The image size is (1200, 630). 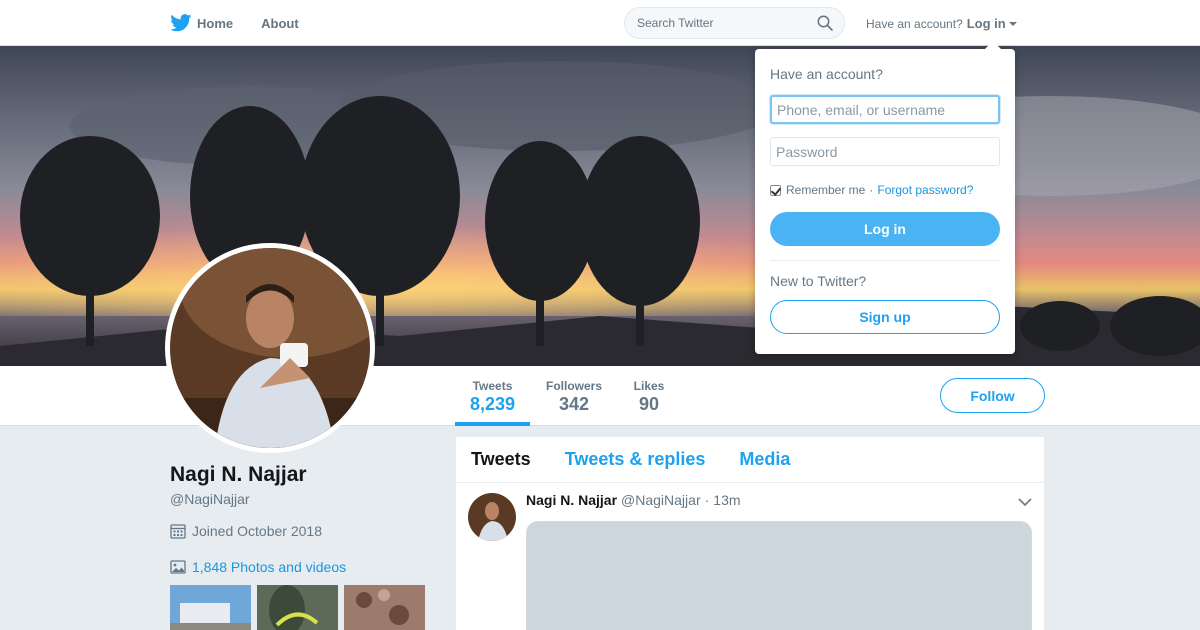 I want to click on photo-icon, so click(x=178, y=567).